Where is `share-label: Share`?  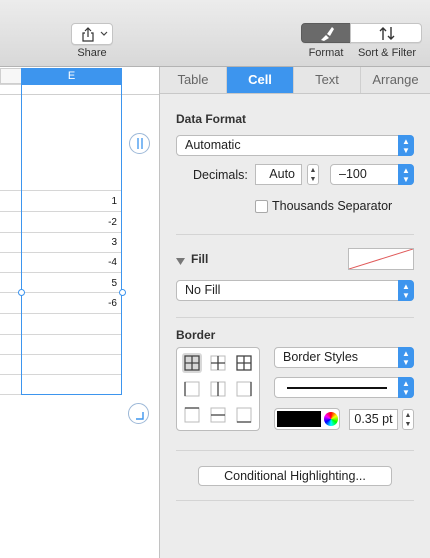 share-label: Share is located at coordinates (92, 53).